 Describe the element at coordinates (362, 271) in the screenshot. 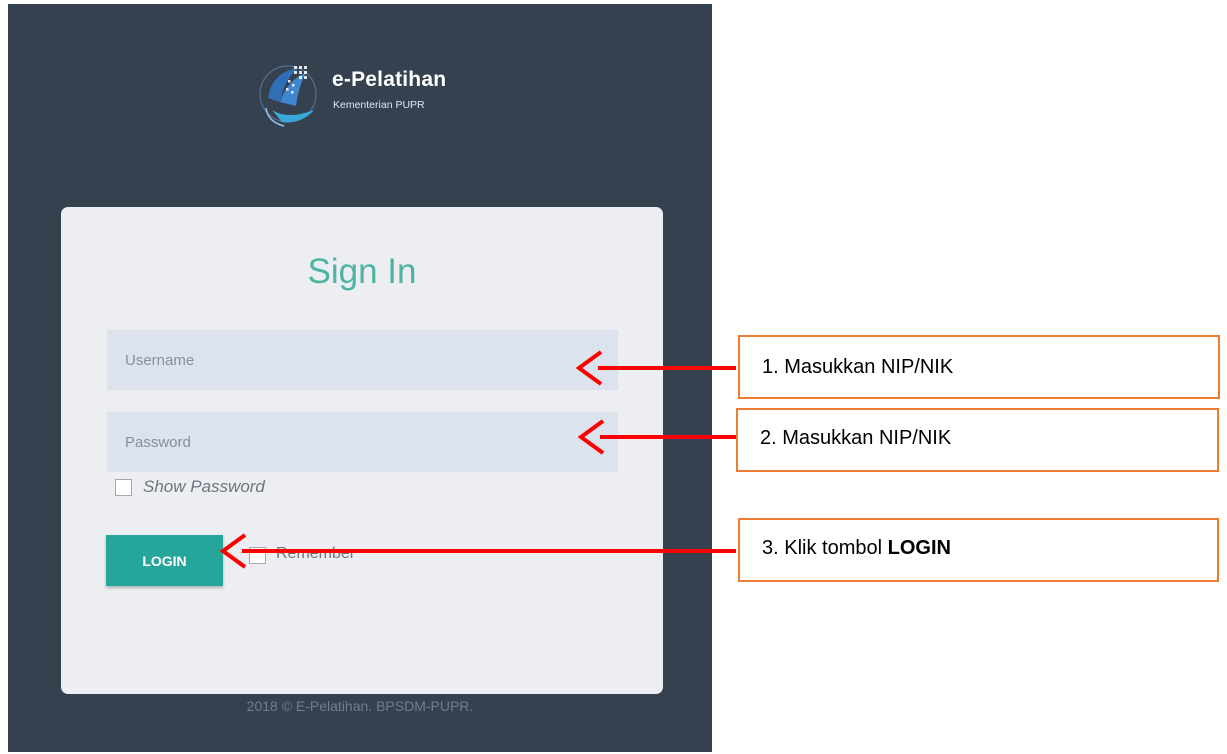

I see `sign-in-heading: Sign In` at that location.